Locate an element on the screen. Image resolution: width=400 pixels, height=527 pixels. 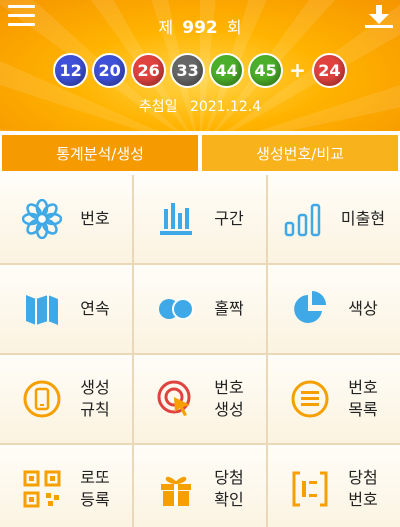
menu-item-label-line: 구간 is located at coordinates (229, 218).